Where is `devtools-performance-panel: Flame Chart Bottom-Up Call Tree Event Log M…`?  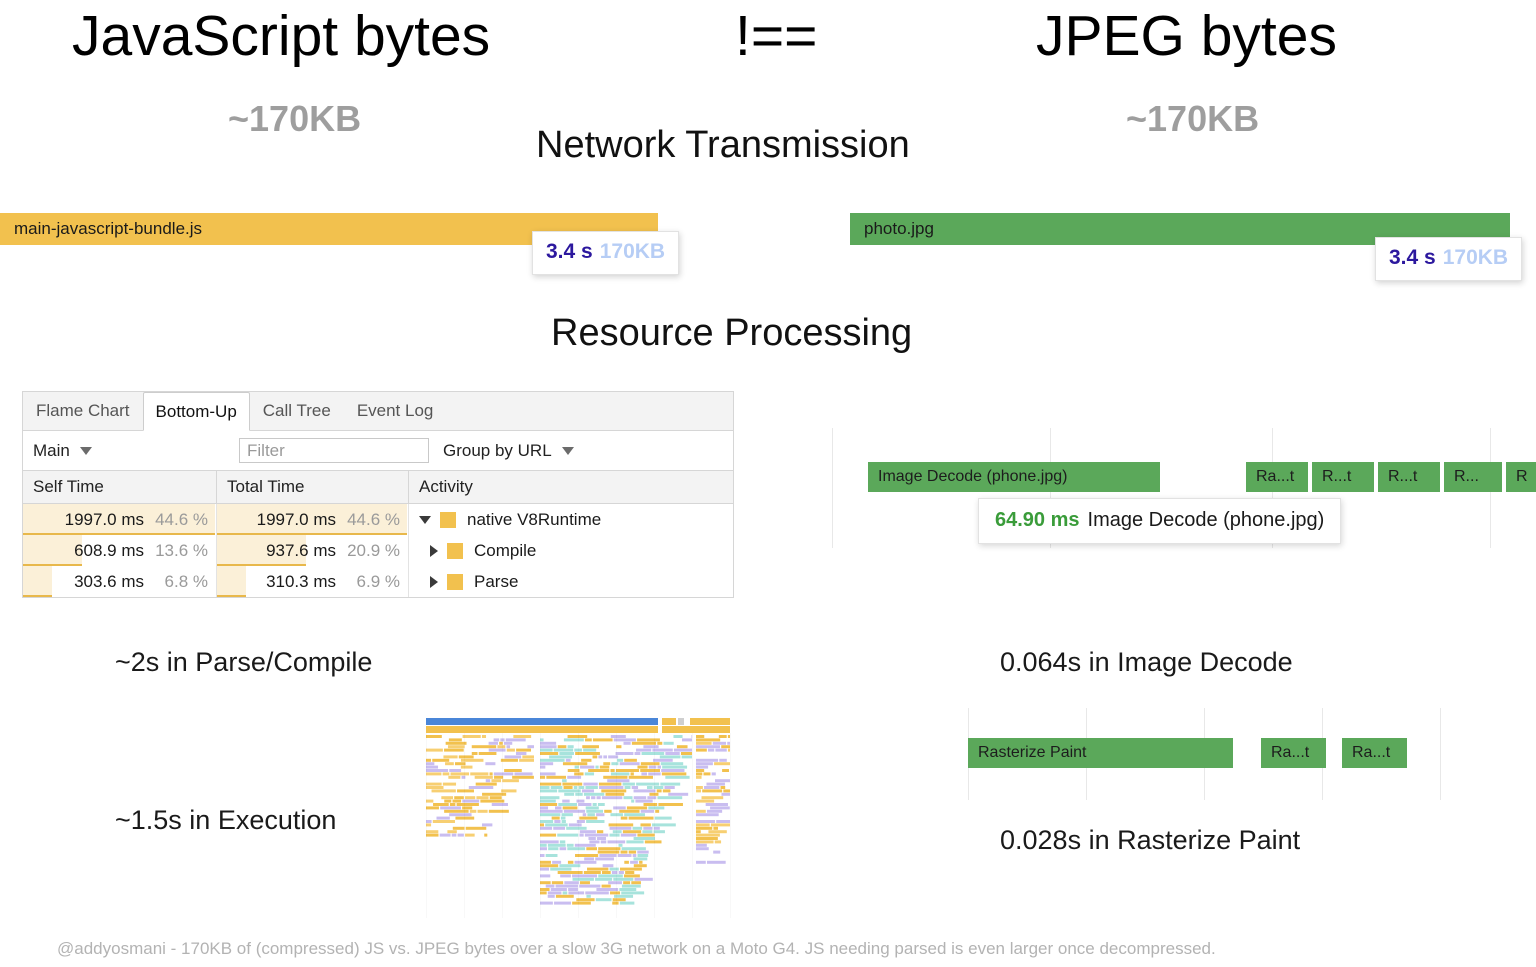 devtools-performance-panel: Flame Chart Bottom-Up Call Tree Event Log M… is located at coordinates (378, 494).